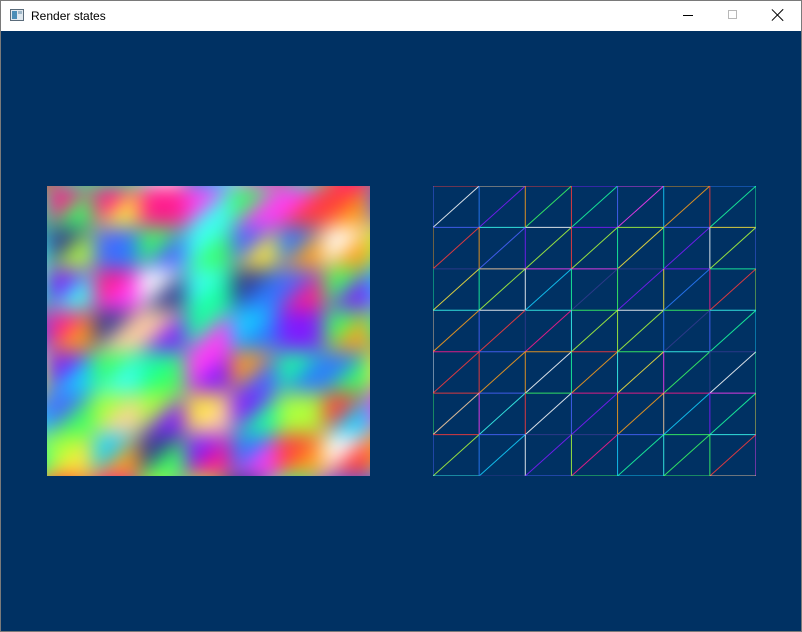 The height and width of the screenshot is (632, 802). Describe the element at coordinates (401, 16) in the screenshot. I see `title-bar: Render states` at that location.